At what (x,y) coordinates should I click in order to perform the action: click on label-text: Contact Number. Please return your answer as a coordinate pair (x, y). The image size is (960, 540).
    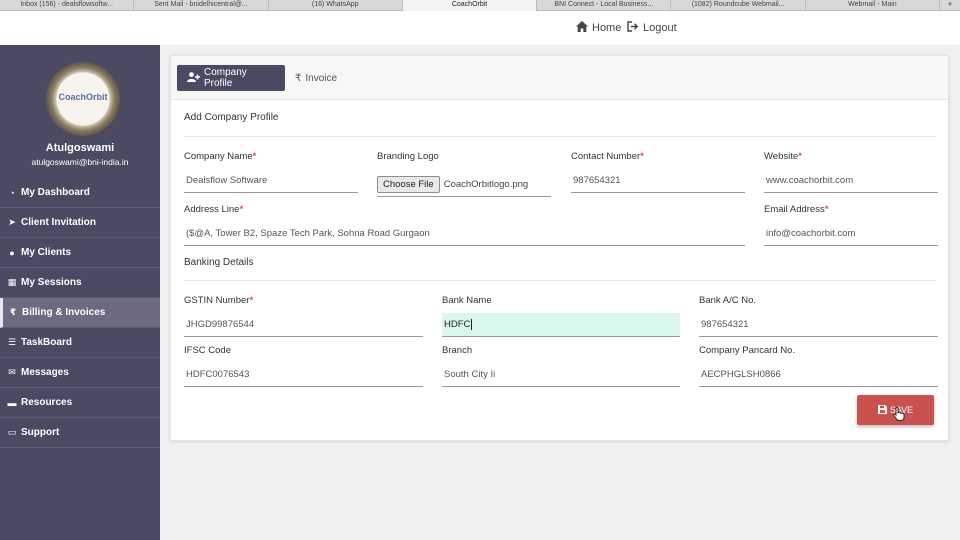
    Looking at the image, I should click on (606, 156).